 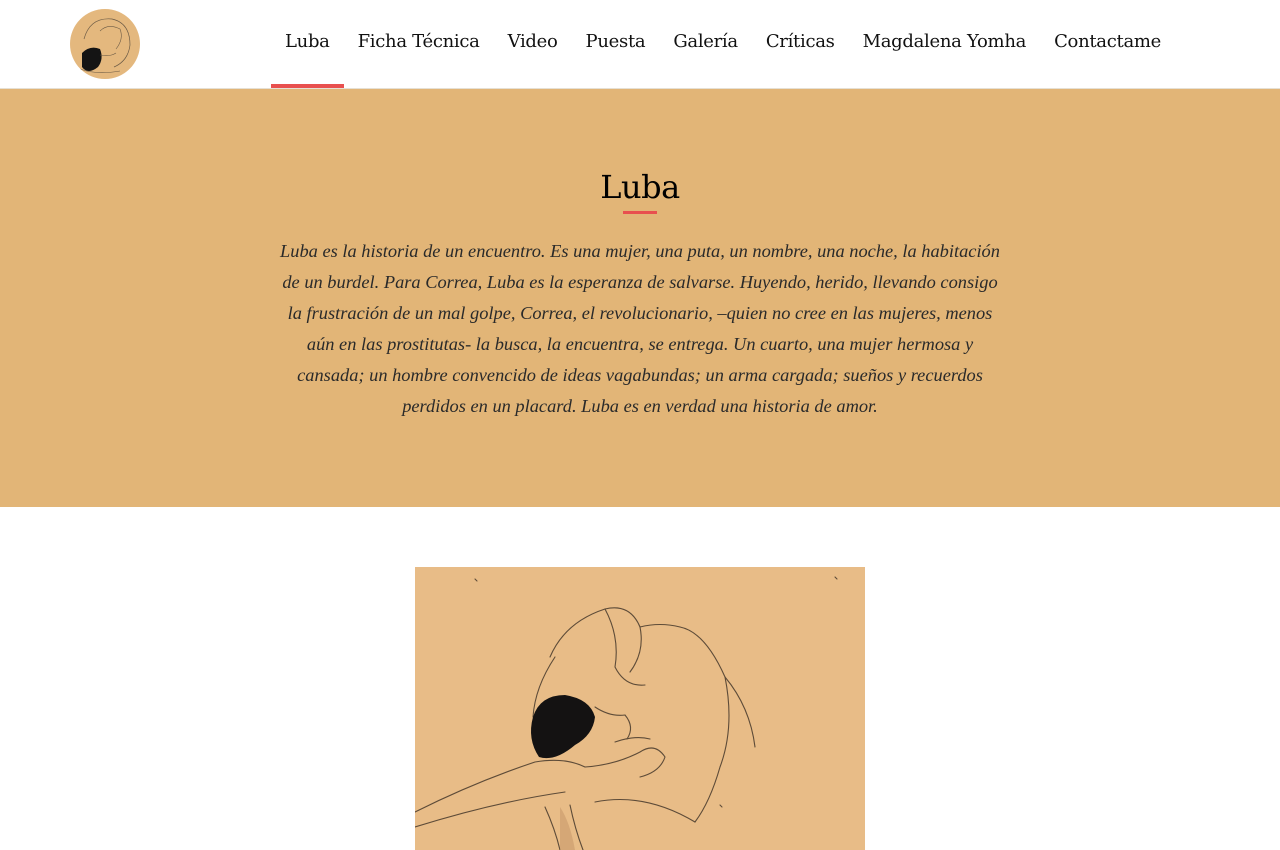 I want to click on nav-item-luba: Luba, so click(x=307, y=44).